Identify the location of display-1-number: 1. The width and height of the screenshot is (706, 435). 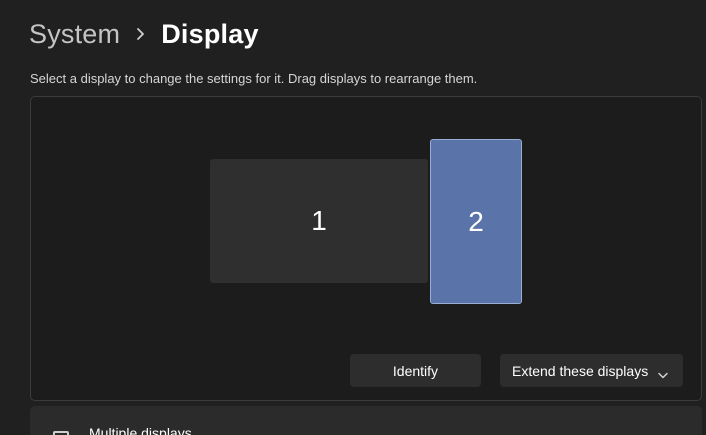
(319, 220).